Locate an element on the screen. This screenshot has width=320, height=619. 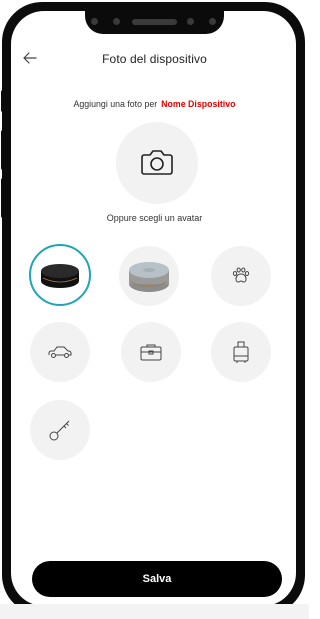
car-icon is located at coordinates (60, 352).